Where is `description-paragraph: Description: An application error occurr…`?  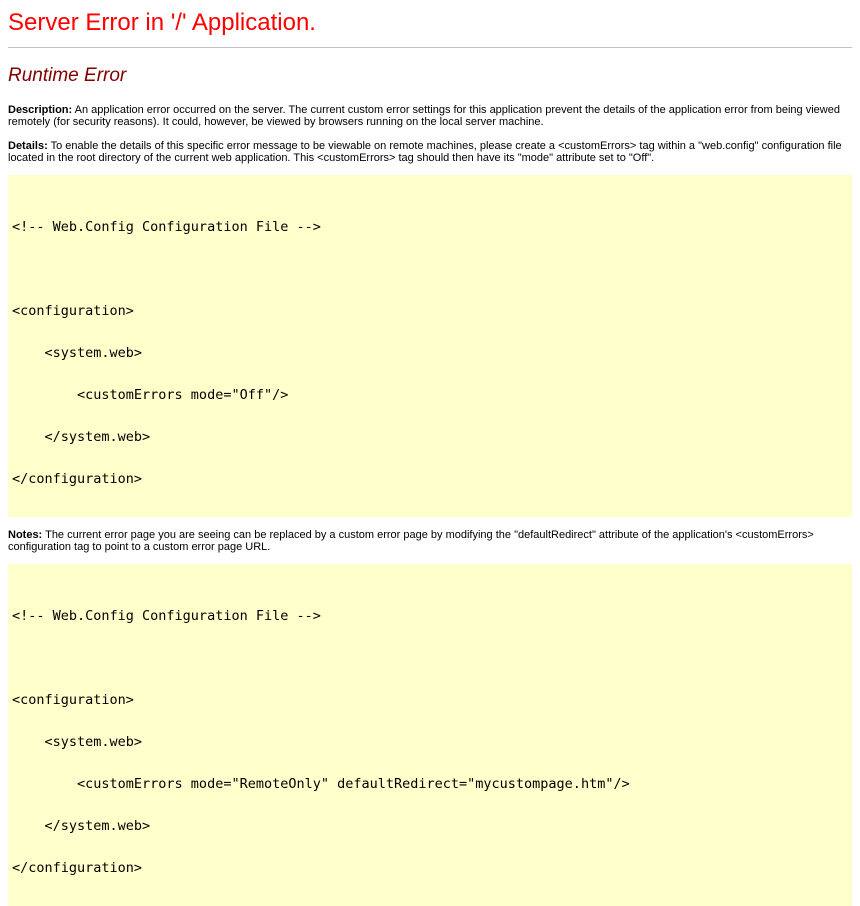
description-paragraph: Description: An application error occurr… is located at coordinates (430, 116).